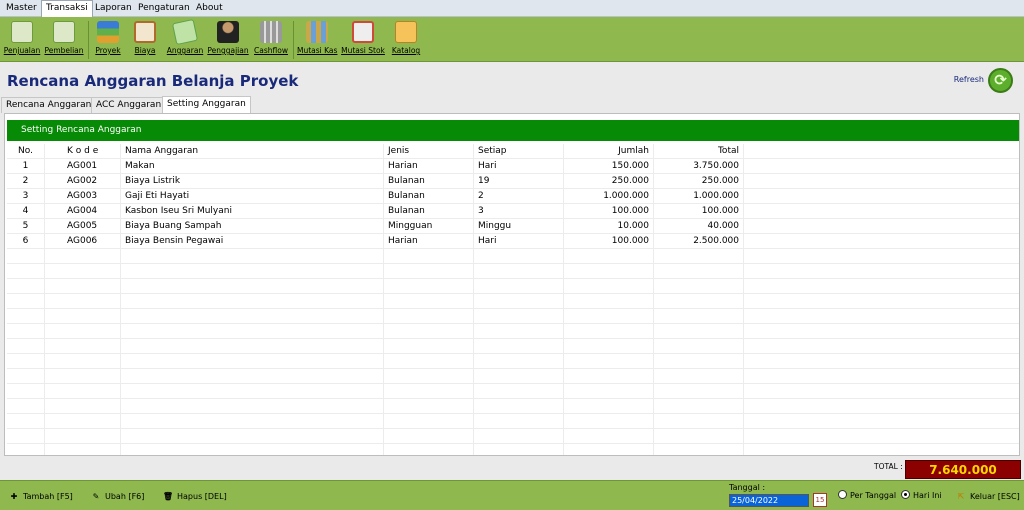  What do you see at coordinates (406, 41) in the screenshot?
I see `toolbar-katalog-button: Katalog` at bounding box center [406, 41].